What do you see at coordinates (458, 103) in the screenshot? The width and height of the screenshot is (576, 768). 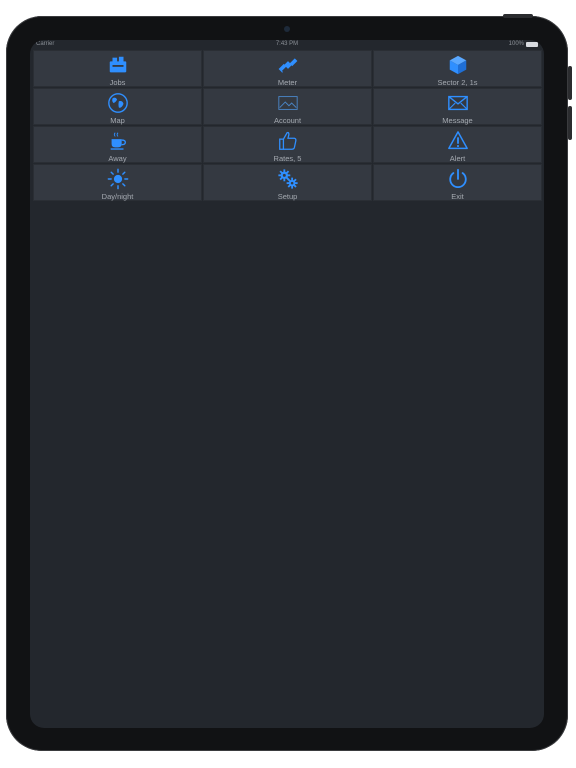 I see `envelope-icon` at bounding box center [458, 103].